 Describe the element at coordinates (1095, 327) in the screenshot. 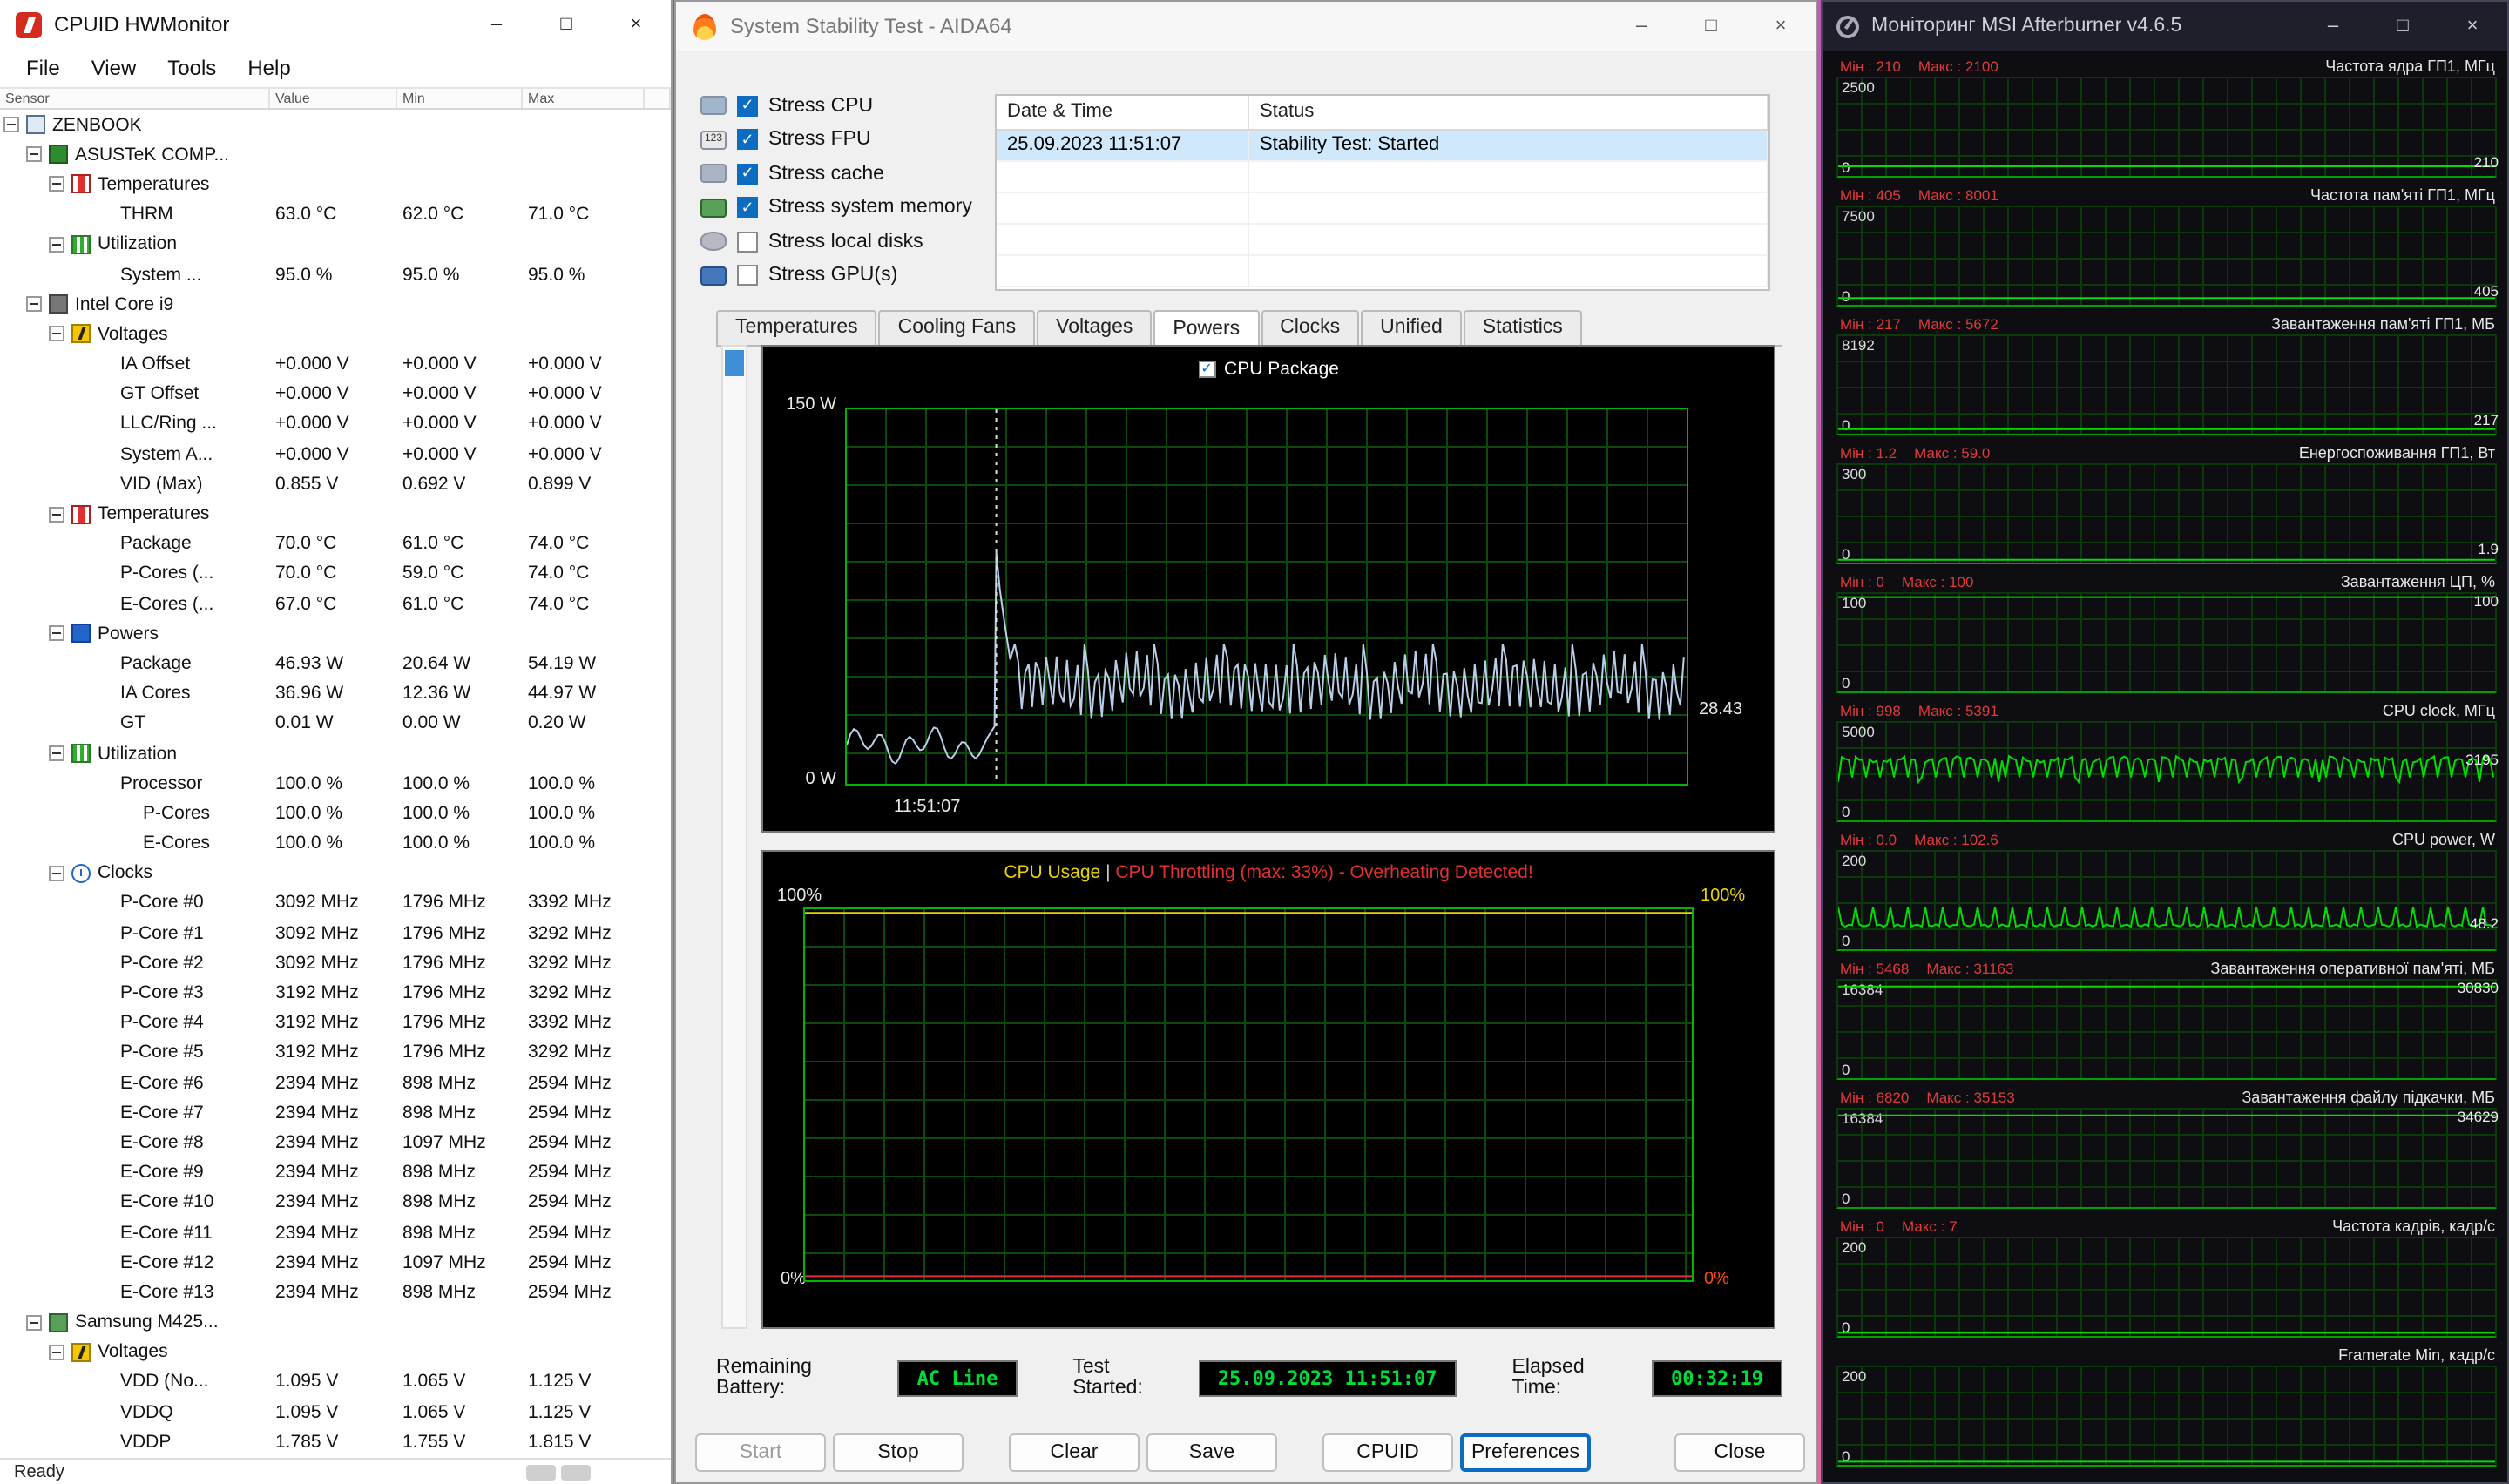

I see `tab: Voltages` at that location.